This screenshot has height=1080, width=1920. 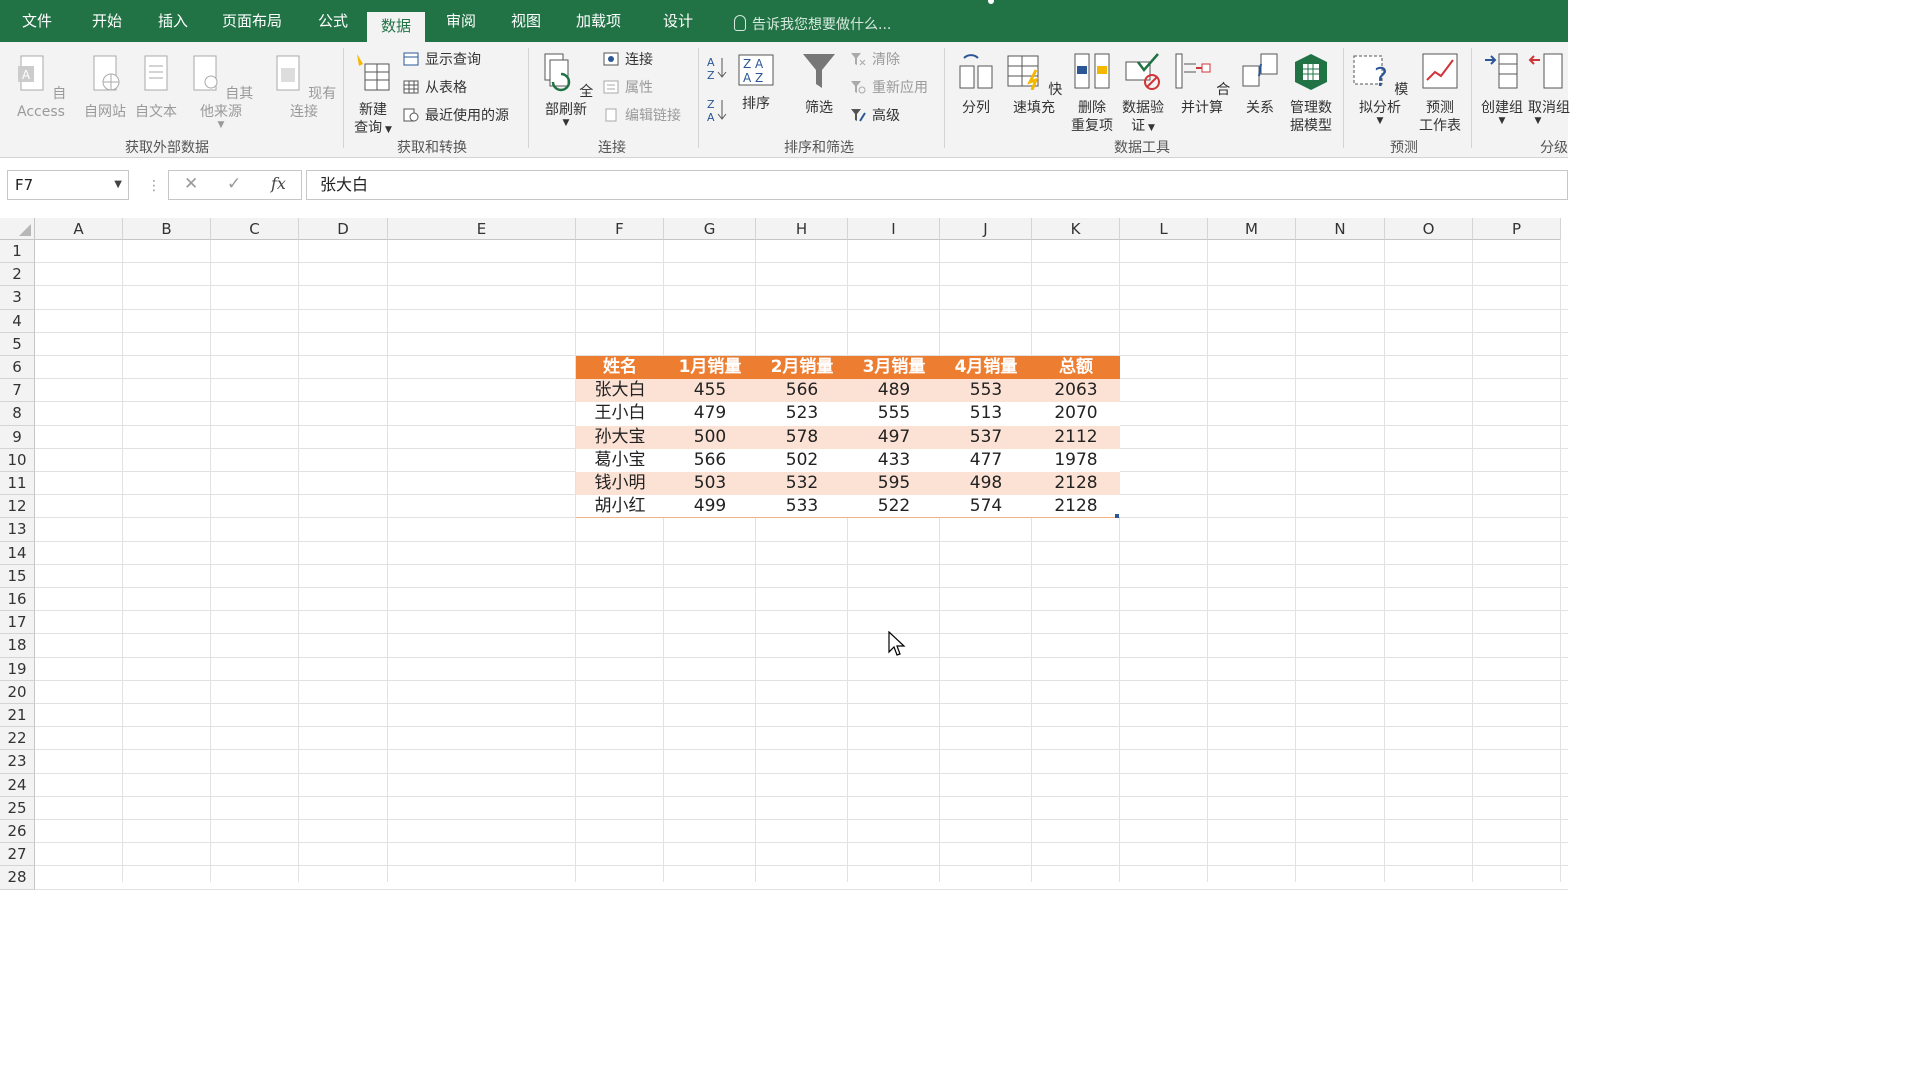 I want to click on edit-links-button: 编辑链接, so click(x=642, y=116).